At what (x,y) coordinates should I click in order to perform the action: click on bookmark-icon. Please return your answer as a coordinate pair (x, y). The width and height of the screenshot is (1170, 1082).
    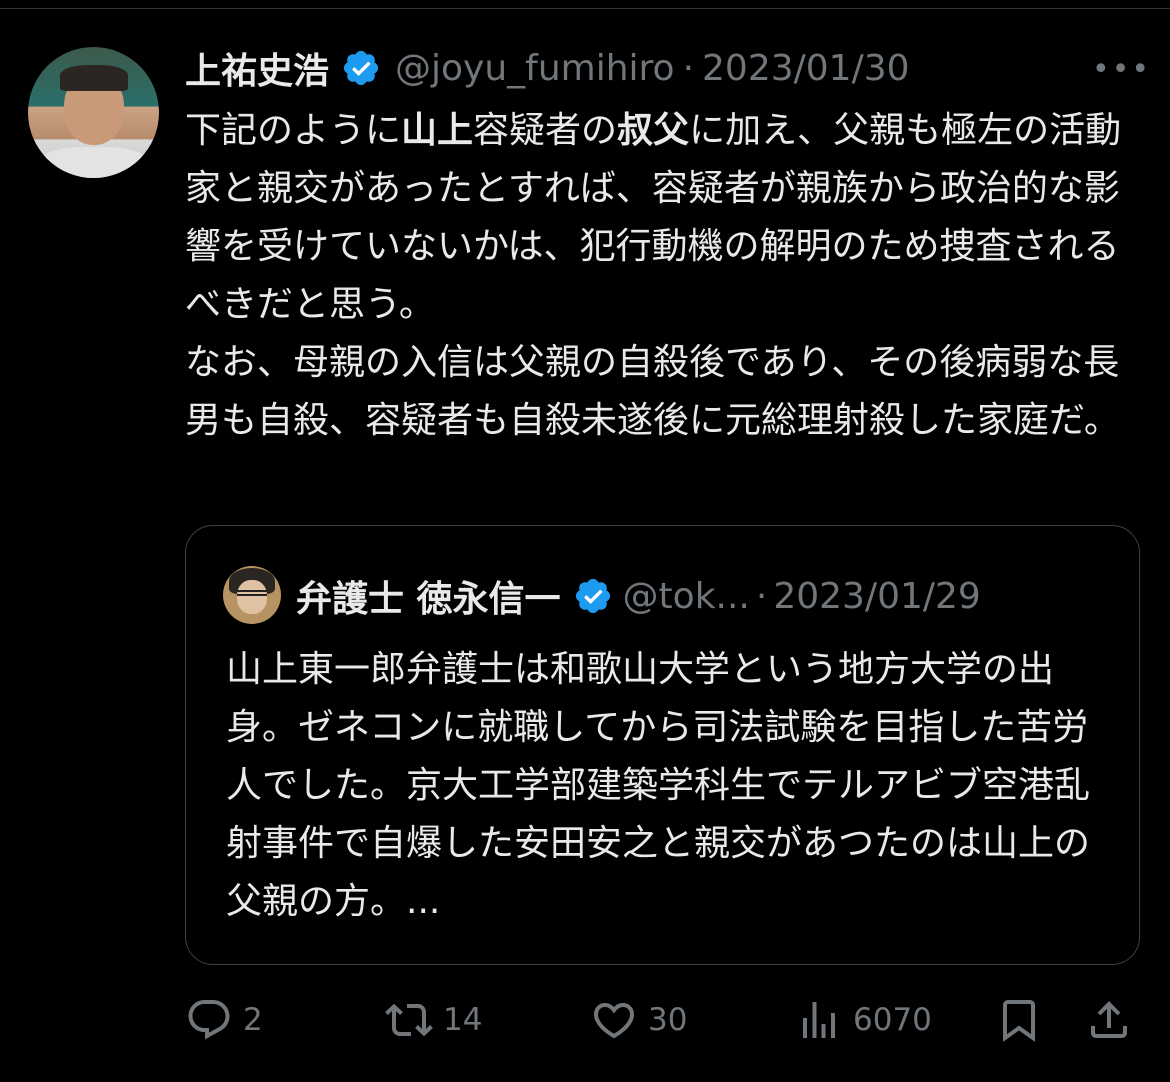
    Looking at the image, I should click on (1019, 1021).